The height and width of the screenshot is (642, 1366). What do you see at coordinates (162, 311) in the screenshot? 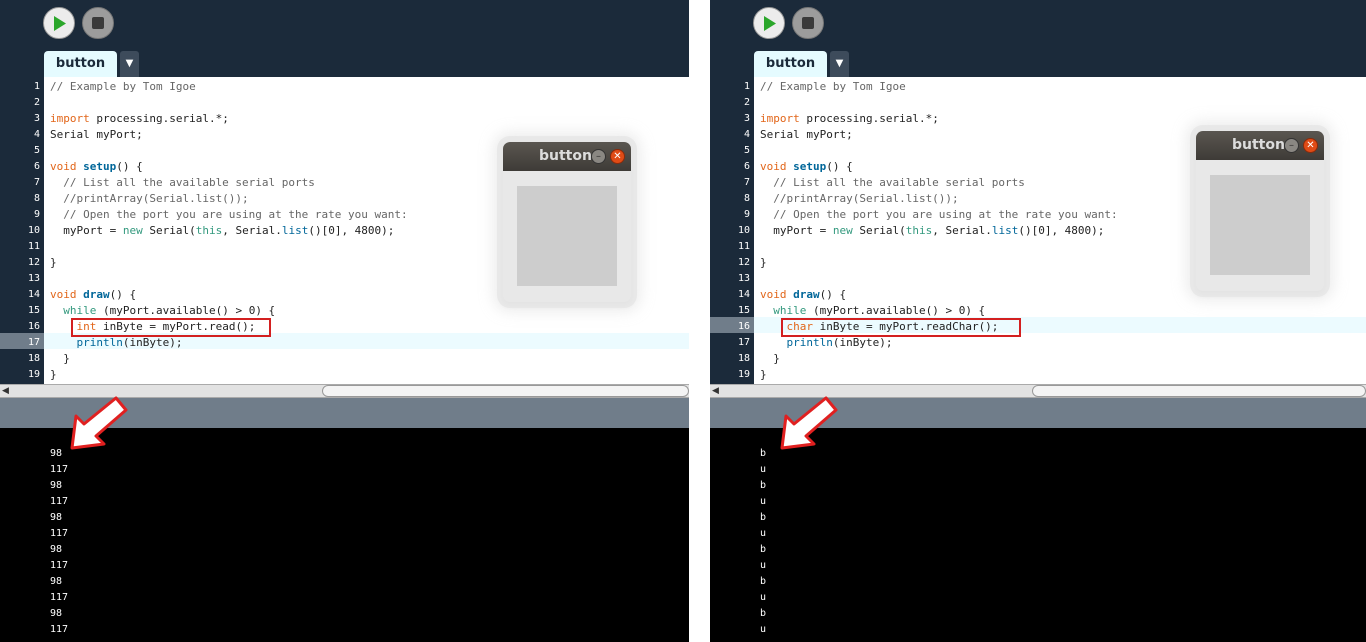
I see `code-line-15: while (myPort.available() > 0) {` at bounding box center [162, 311].